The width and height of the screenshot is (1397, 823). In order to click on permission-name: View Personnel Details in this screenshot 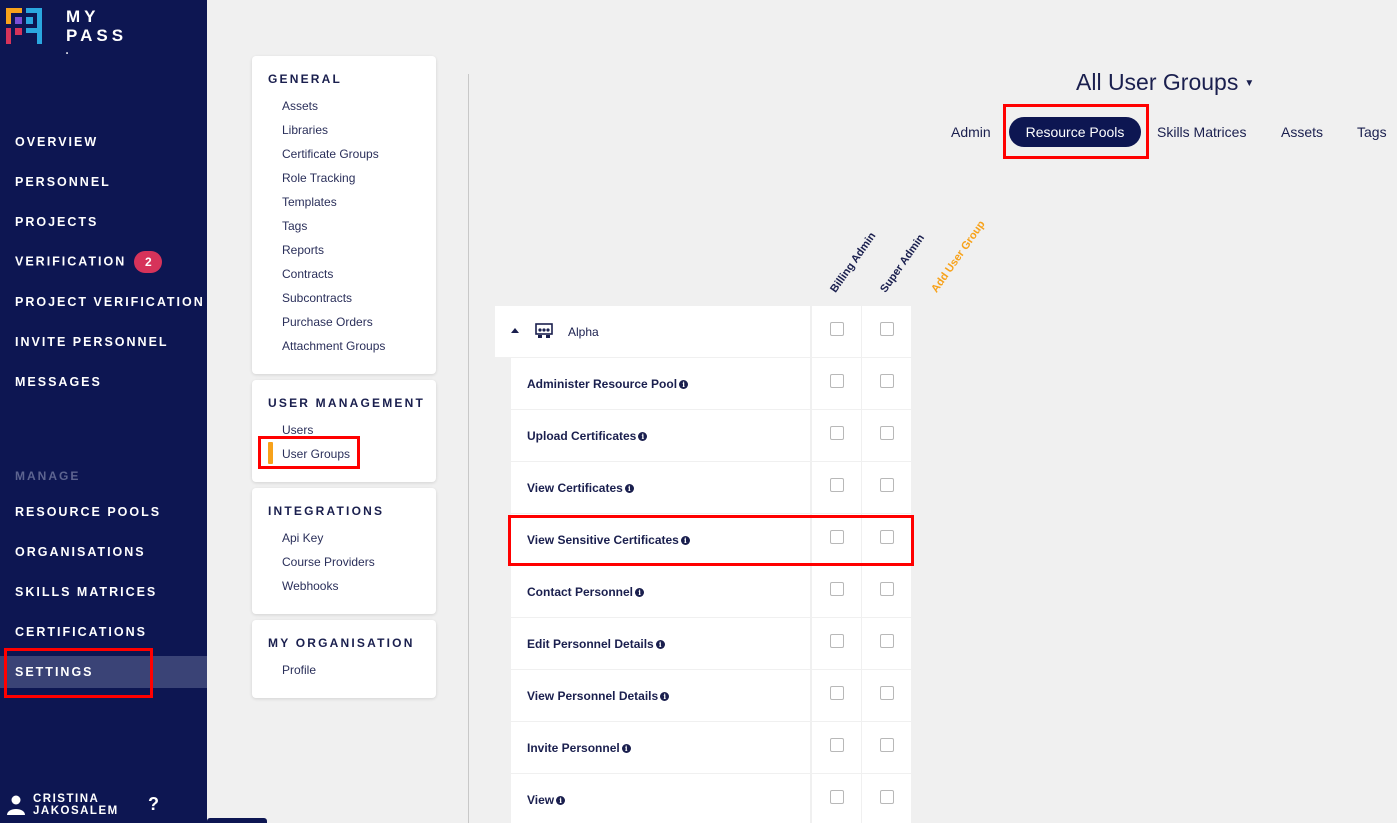, I will do `click(593, 696)`.